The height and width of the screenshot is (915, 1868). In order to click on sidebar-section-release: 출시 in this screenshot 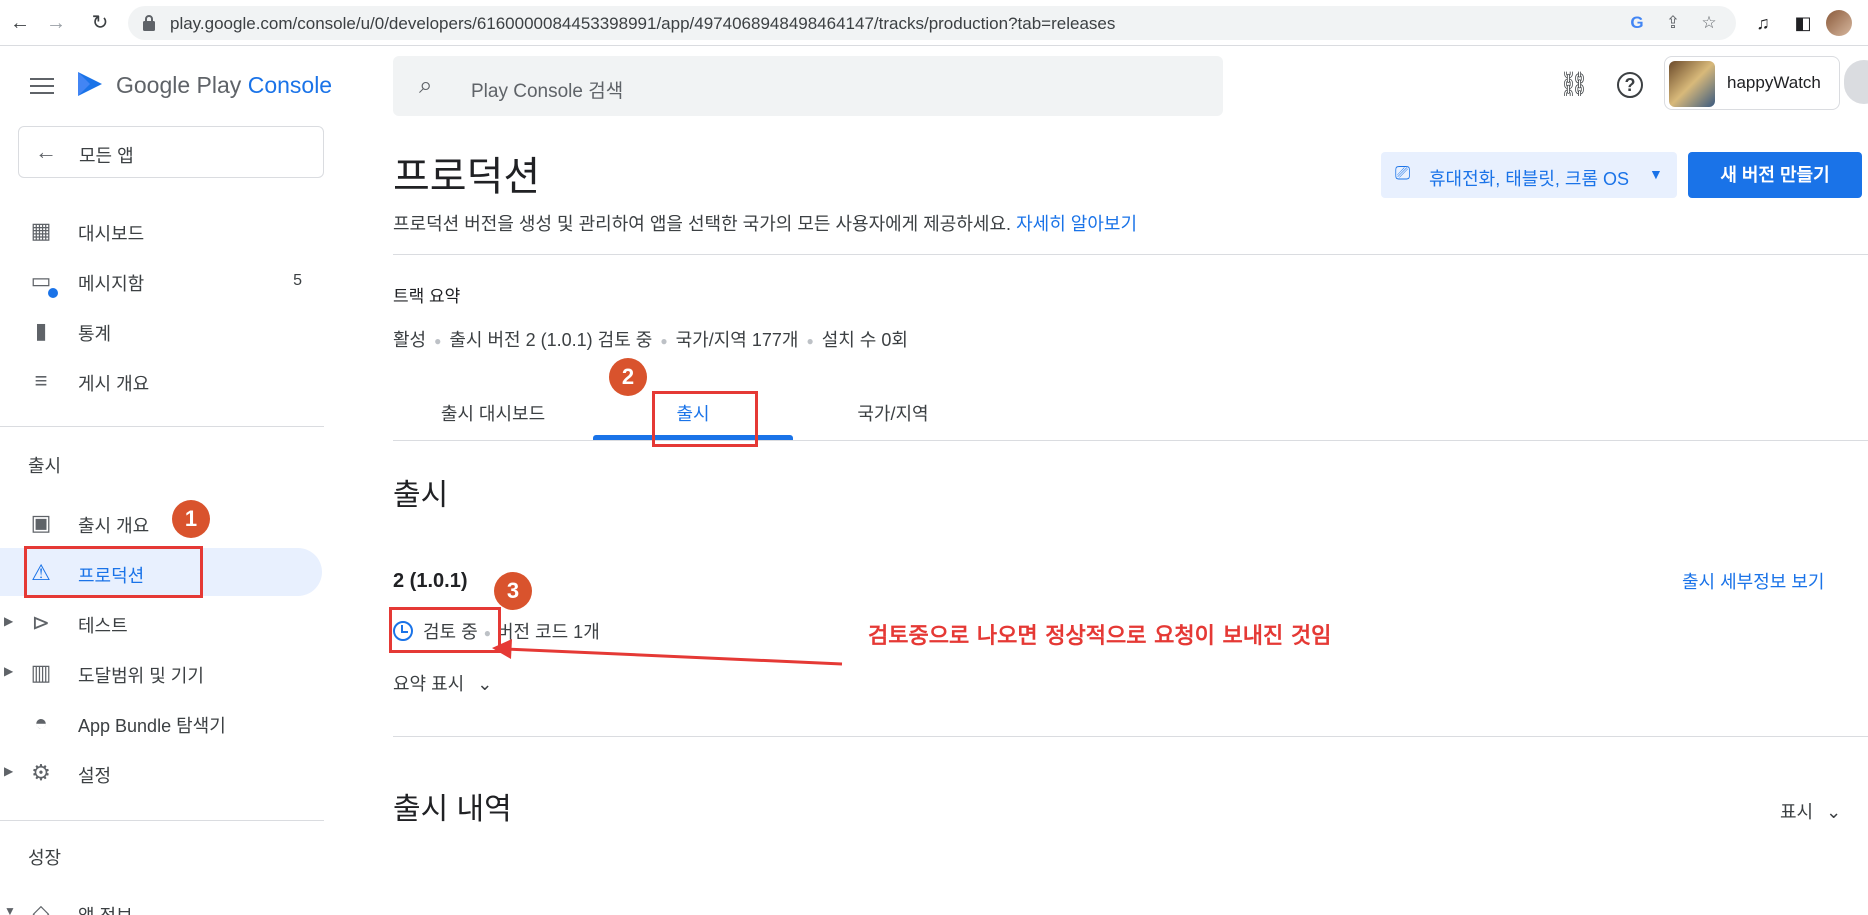, I will do `click(45, 466)`.